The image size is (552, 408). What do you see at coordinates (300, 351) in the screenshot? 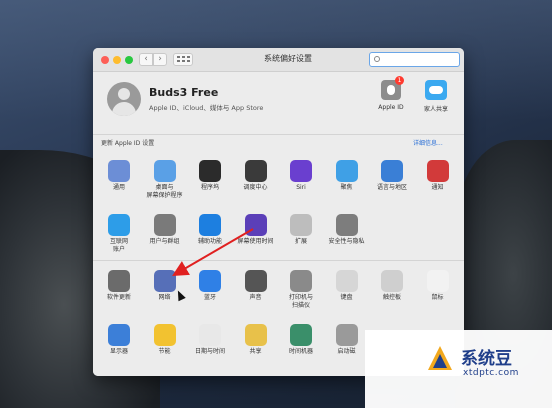
I see `pref-pane-label: 时间机器` at bounding box center [300, 351].